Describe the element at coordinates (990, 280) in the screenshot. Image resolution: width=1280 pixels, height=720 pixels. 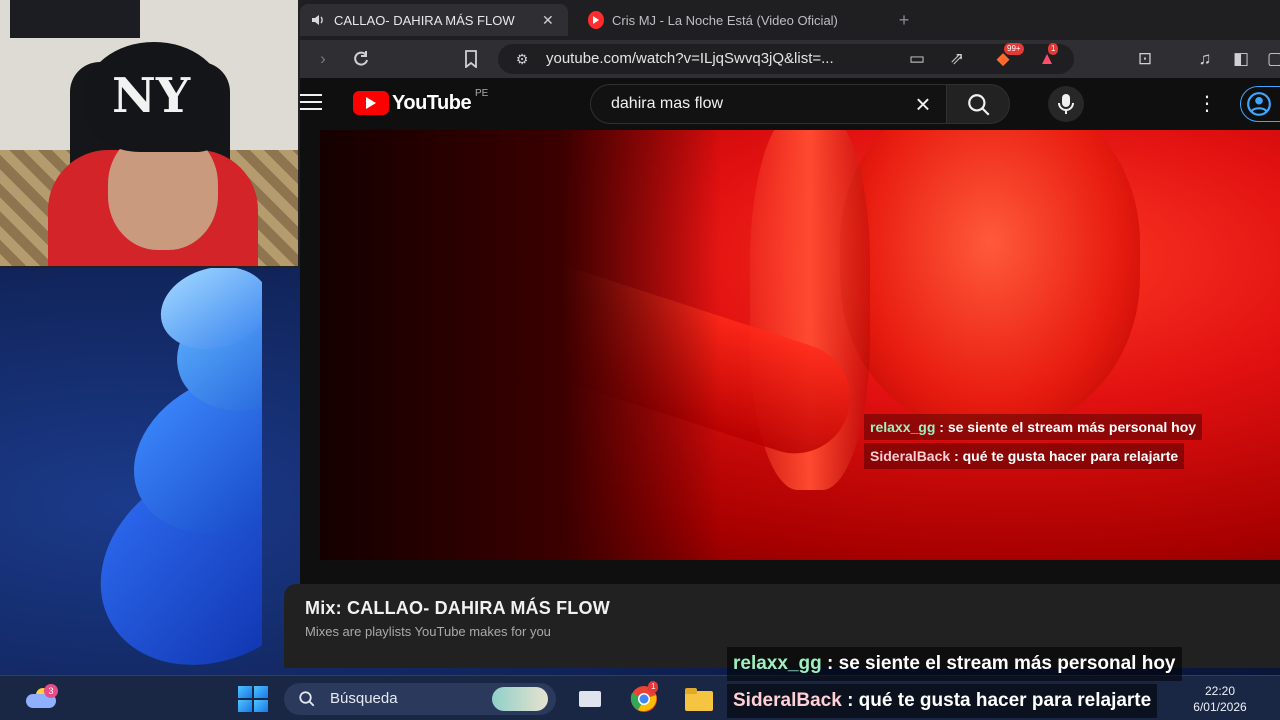
I see `video-subject-face` at that location.